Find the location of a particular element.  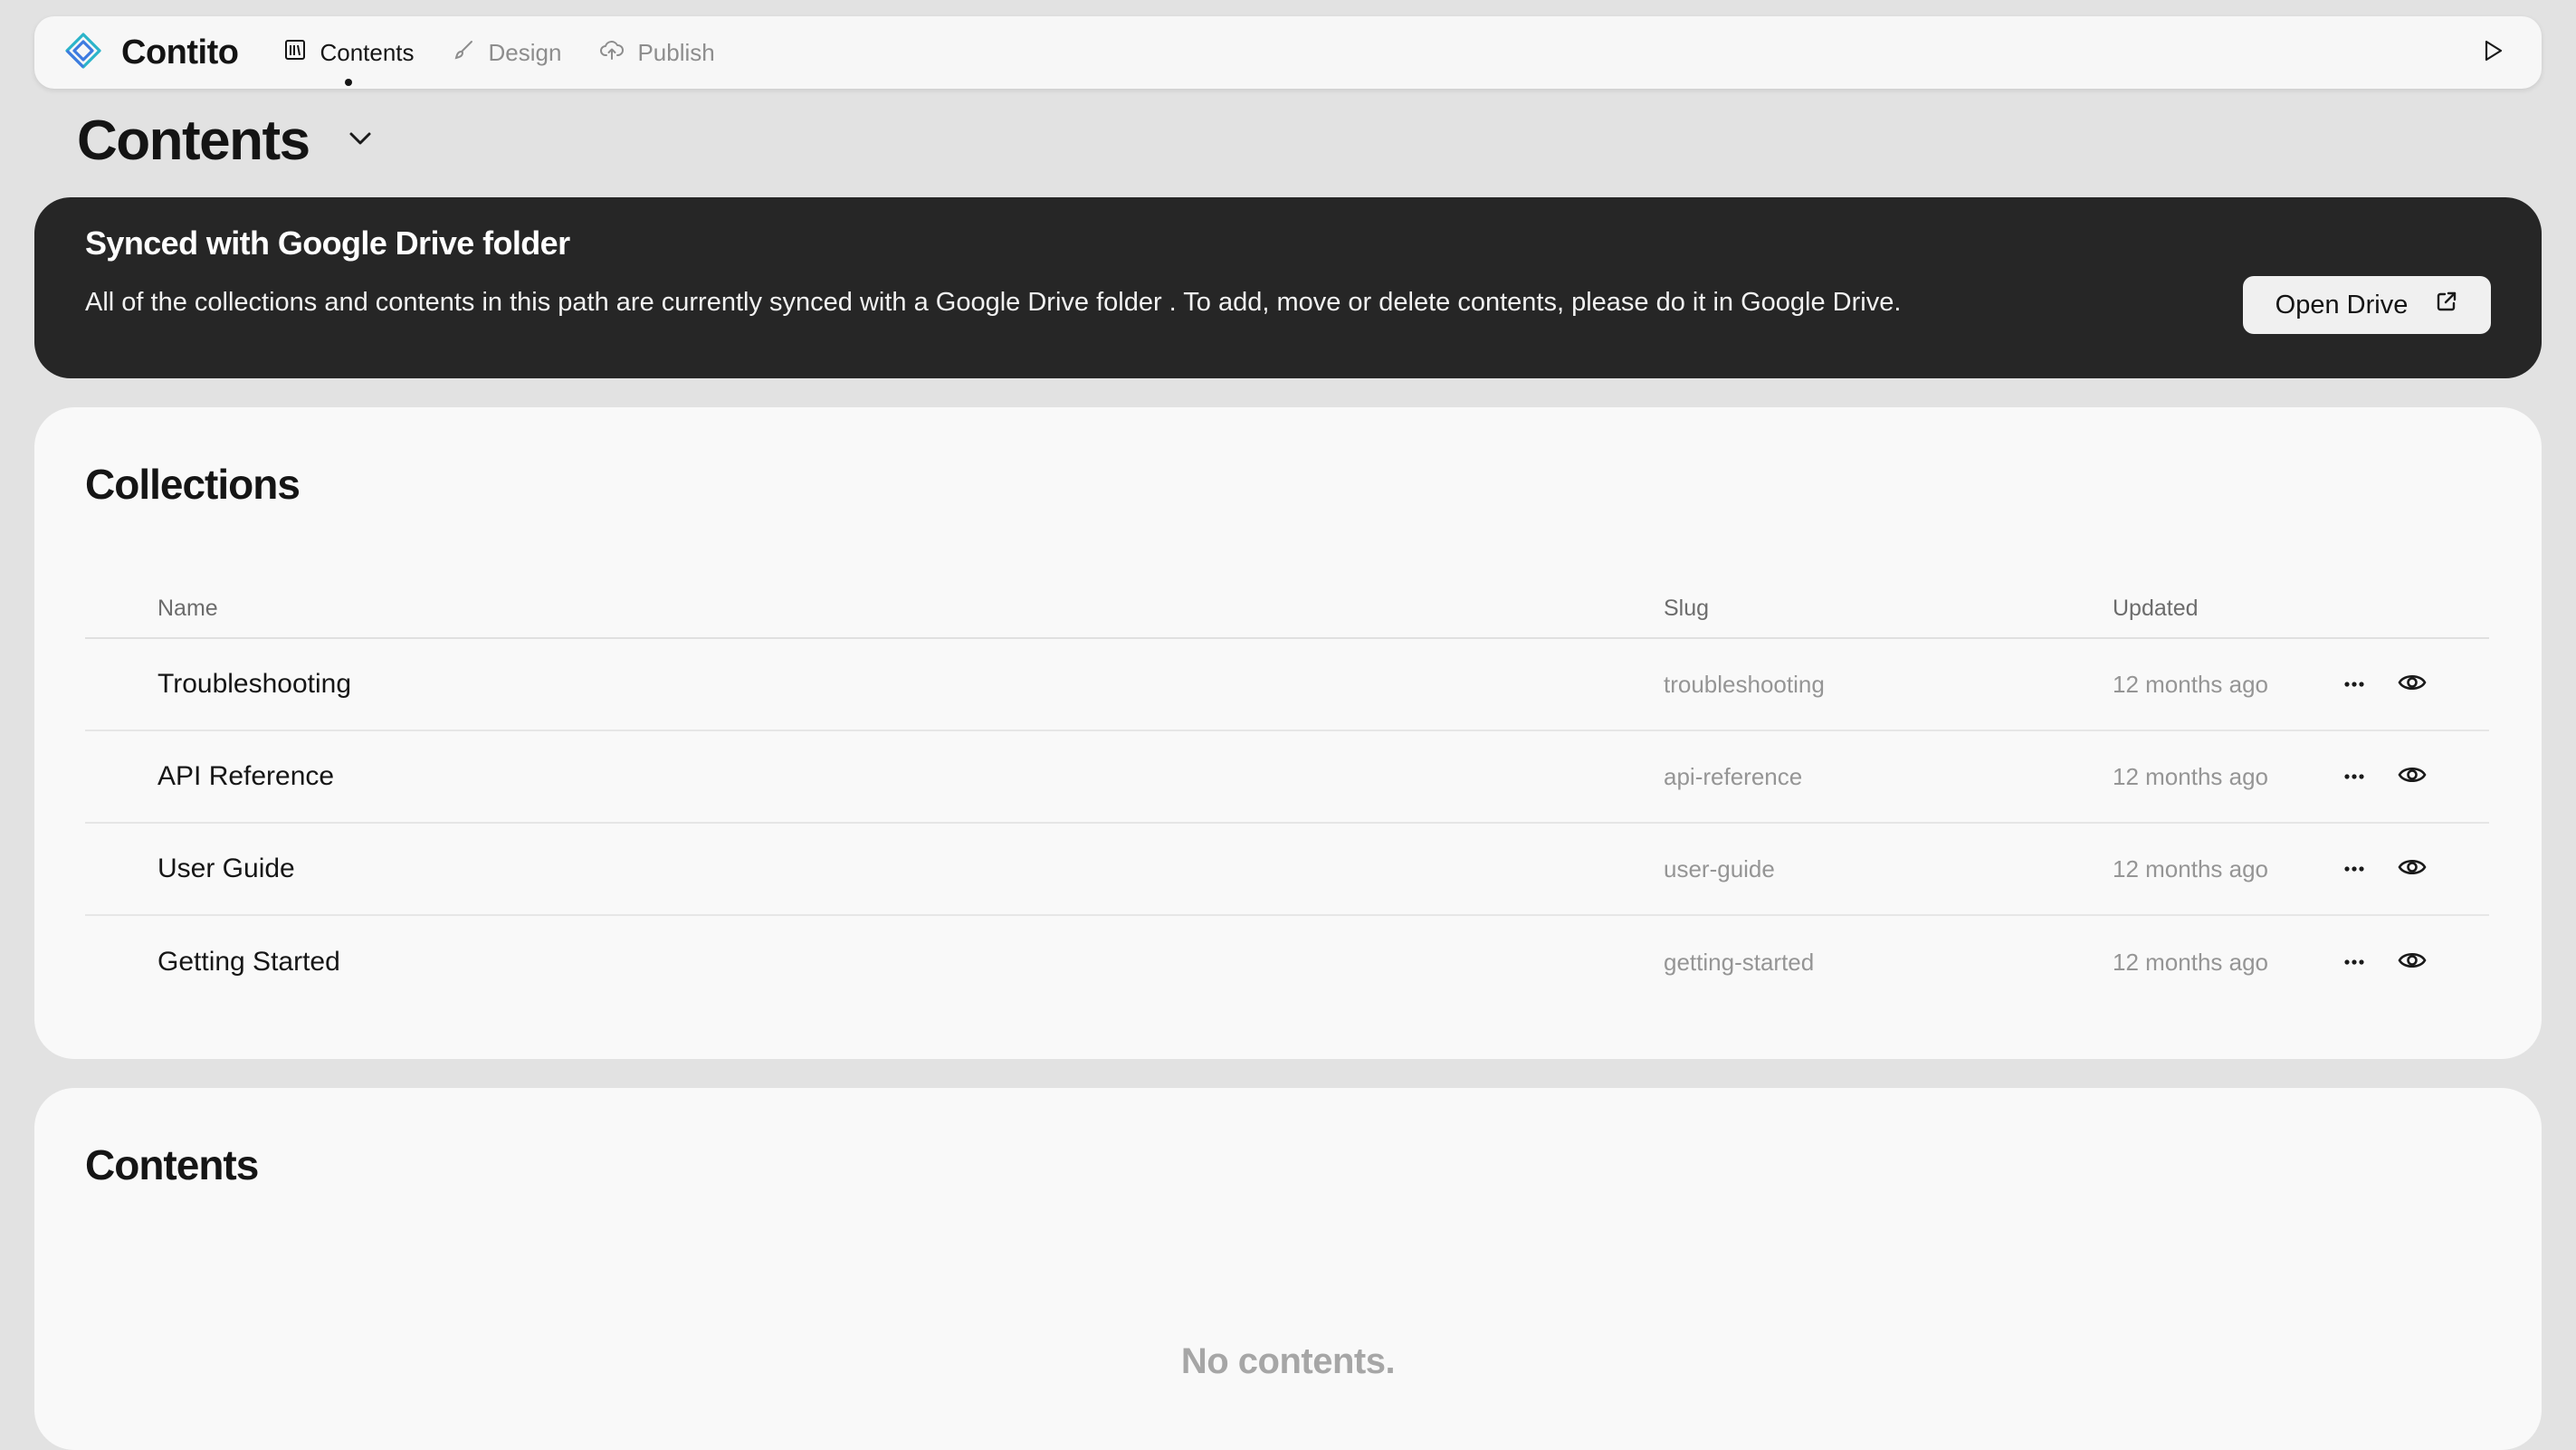

banner-title: Synced with Google Drive folder is located at coordinates (327, 243).